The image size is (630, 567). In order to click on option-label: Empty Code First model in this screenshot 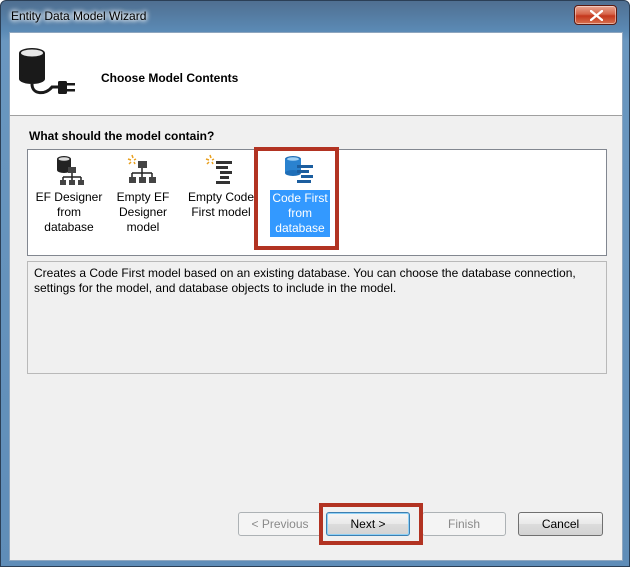, I will do `click(221, 204)`.